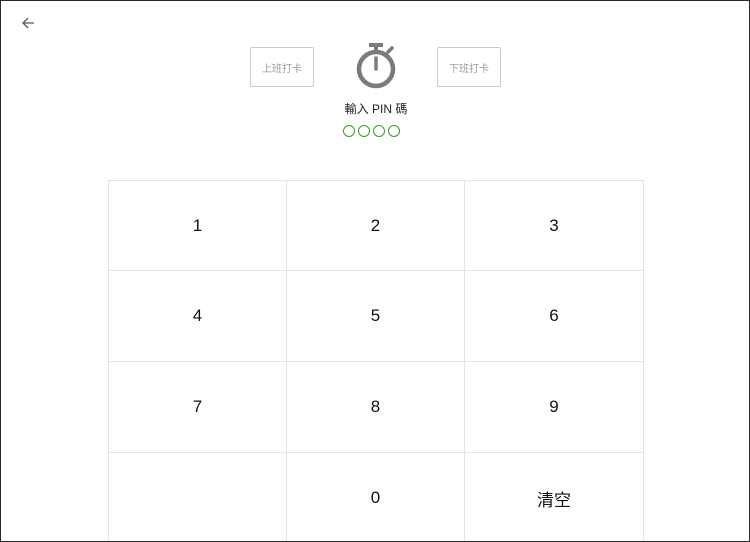 The height and width of the screenshot is (542, 750). What do you see at coordinates (376, 109) in the screenshot?
I see `pin-prompt: 輸入 PIN 碼` at bounding box center [376, 109].